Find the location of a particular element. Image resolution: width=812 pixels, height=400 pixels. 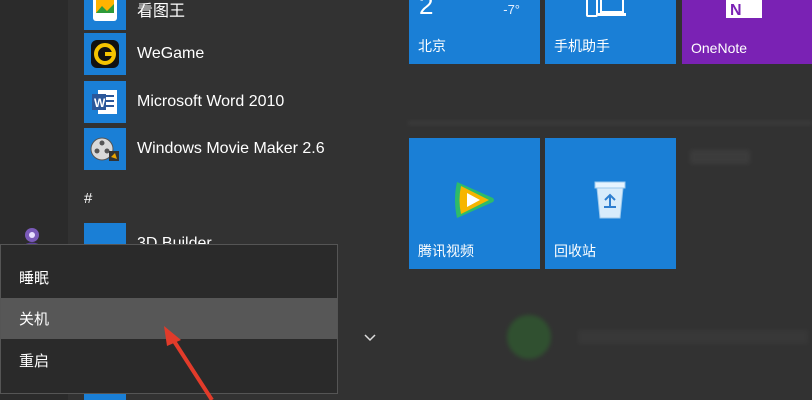

shutdown-menu-item: 关机 is located at coordinates (169, 318).